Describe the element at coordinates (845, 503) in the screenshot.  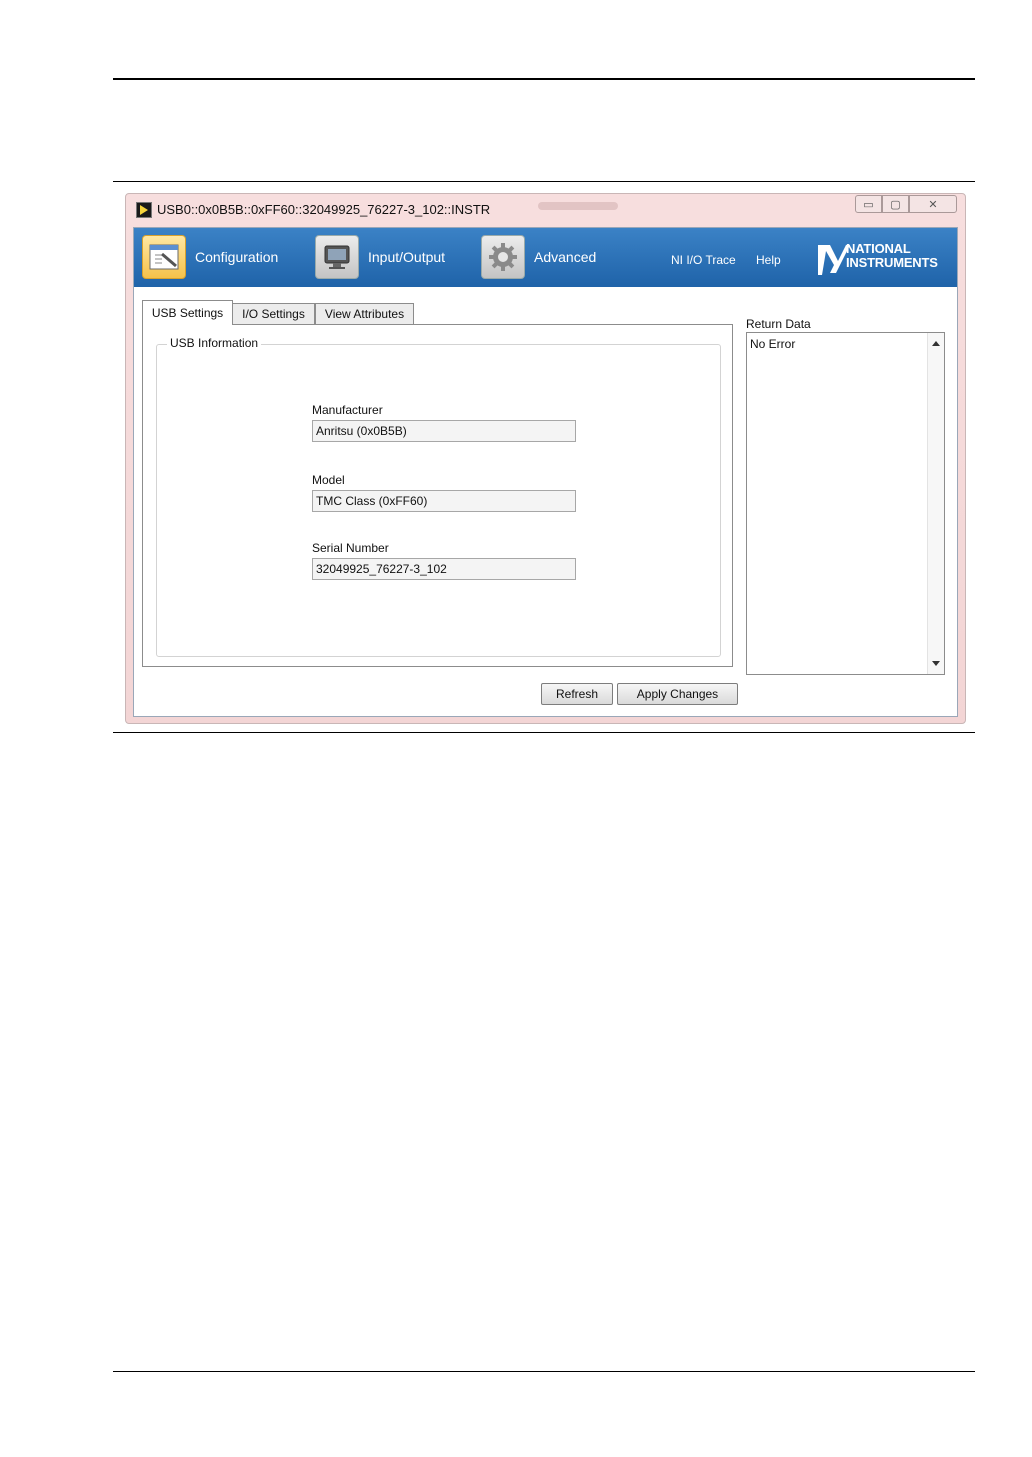
I see `return-data-box: No Error` at that location.